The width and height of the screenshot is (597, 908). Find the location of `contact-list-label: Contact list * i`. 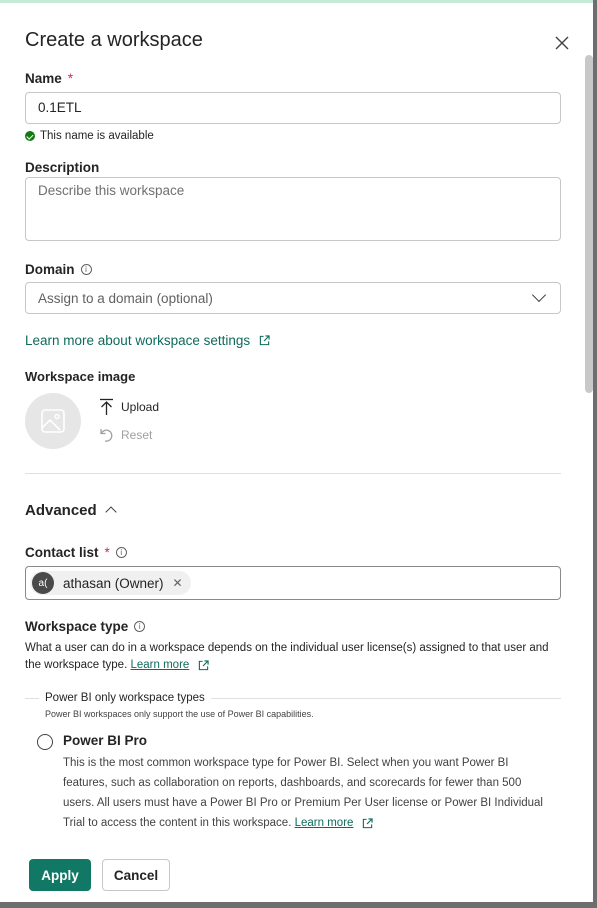

contact-list-label: Contact list * i is located at coordinates (76, 552).